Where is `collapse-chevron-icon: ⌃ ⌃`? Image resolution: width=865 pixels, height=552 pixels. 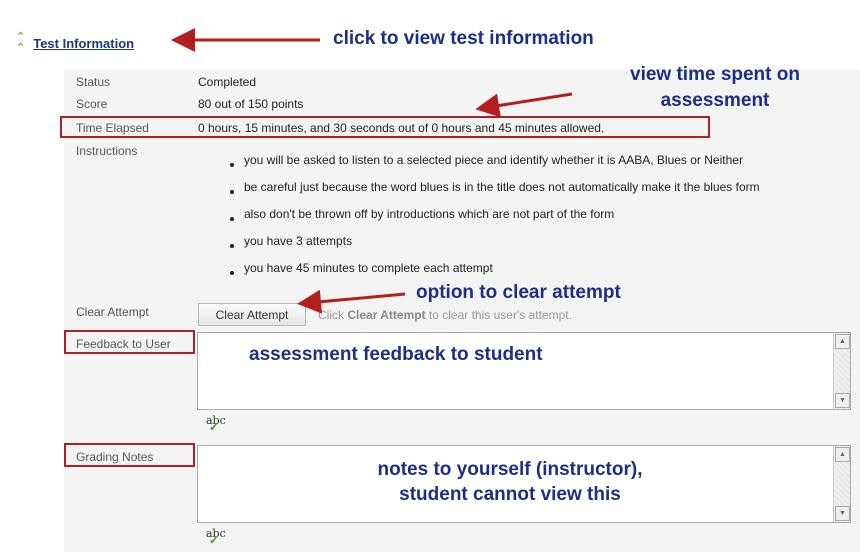
collapse-chevron-icon: ⌃ ⌃ is located at coordinates (20, 43).